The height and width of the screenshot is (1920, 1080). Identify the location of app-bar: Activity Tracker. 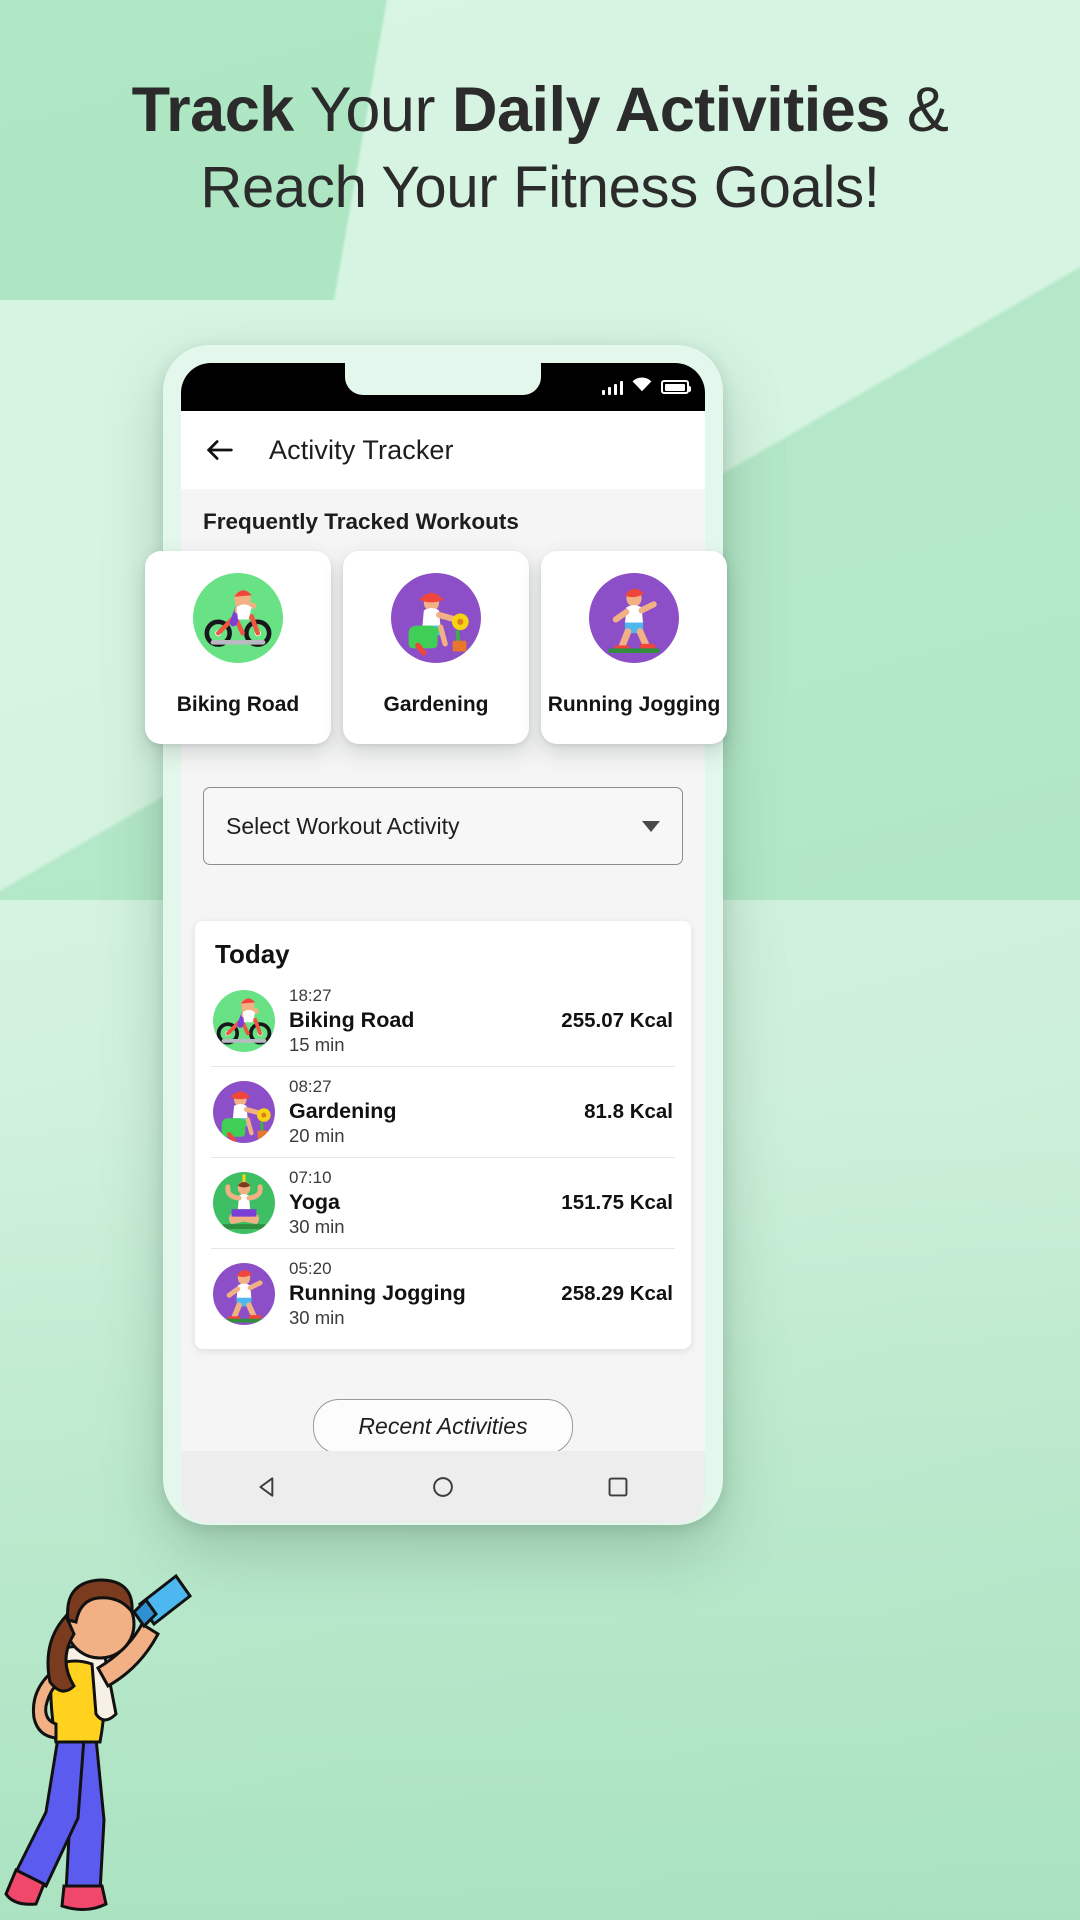
(443, 450).